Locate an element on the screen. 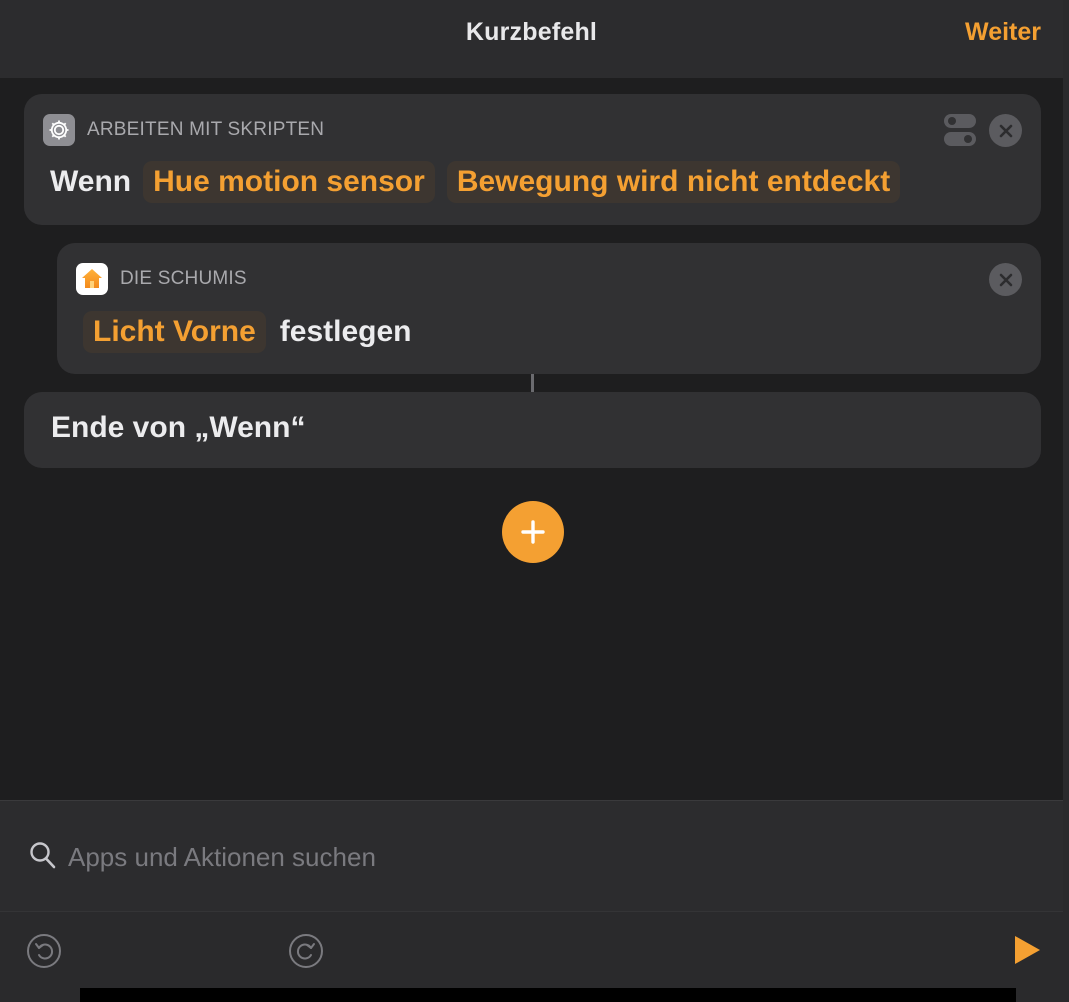  scroll-edge is located at coordinates (1066, 501).